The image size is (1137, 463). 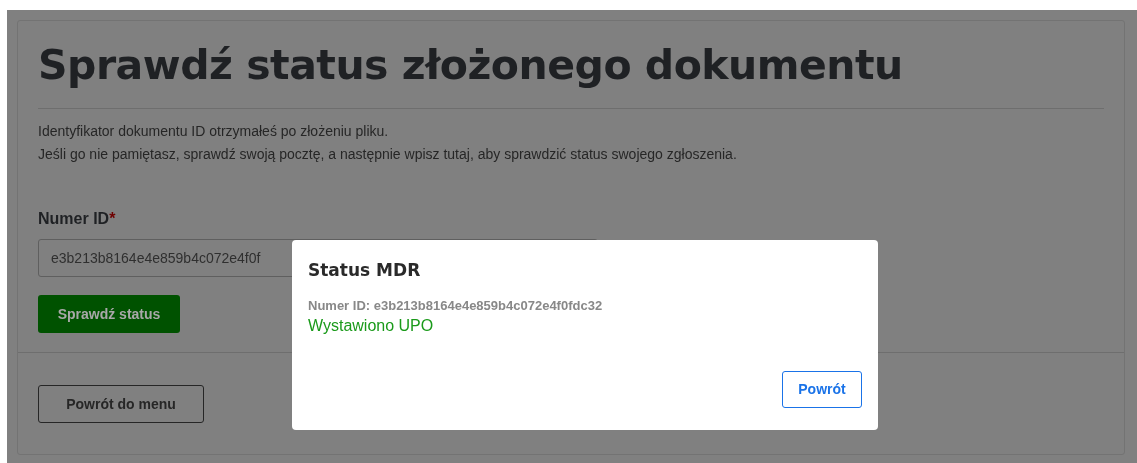 I want to click on intro-text: Identyfikator dokumentu ID otrzymałeś po złożeniu pliku., so click(x=214, y=131).